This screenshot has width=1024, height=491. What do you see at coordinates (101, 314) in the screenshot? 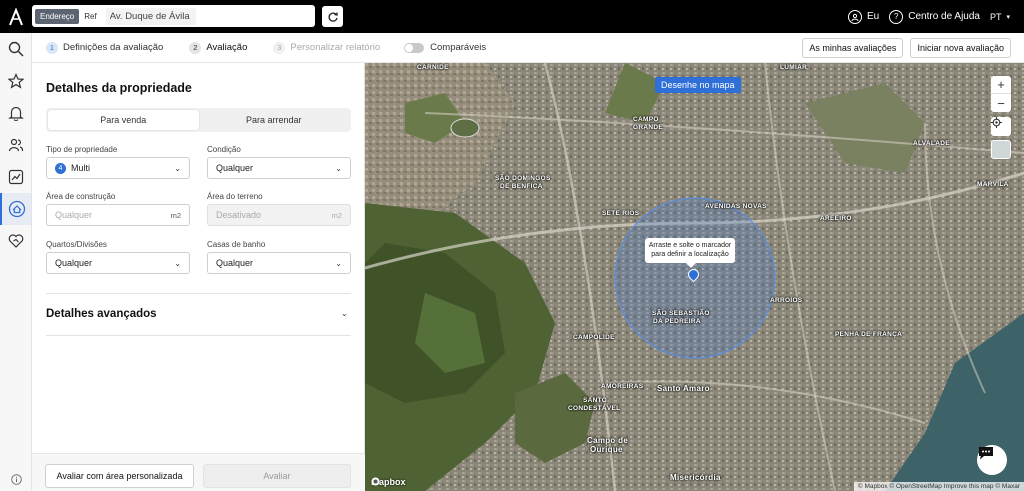
I see `advanced-details-toggle: Detalhes avançados` at bounding box center [101, 314].